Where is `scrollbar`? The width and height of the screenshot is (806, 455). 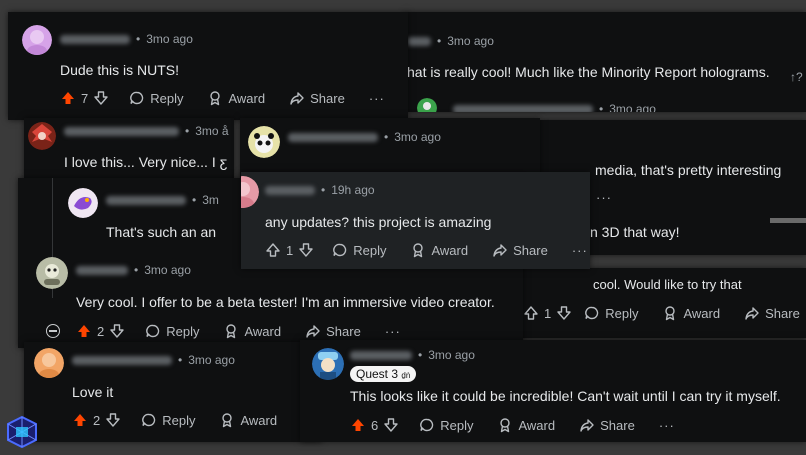
scrollbar is located at coordinates (788, 220).